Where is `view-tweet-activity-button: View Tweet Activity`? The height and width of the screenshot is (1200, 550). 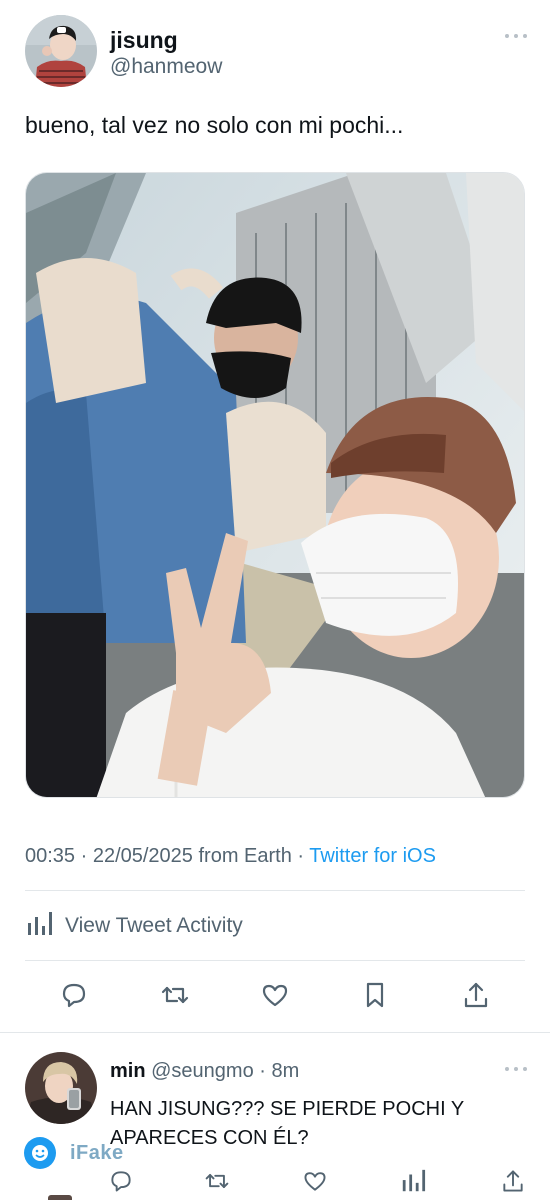 view-tweet-activity-button: View Tweet Activity is located at coordinates (134, 926).